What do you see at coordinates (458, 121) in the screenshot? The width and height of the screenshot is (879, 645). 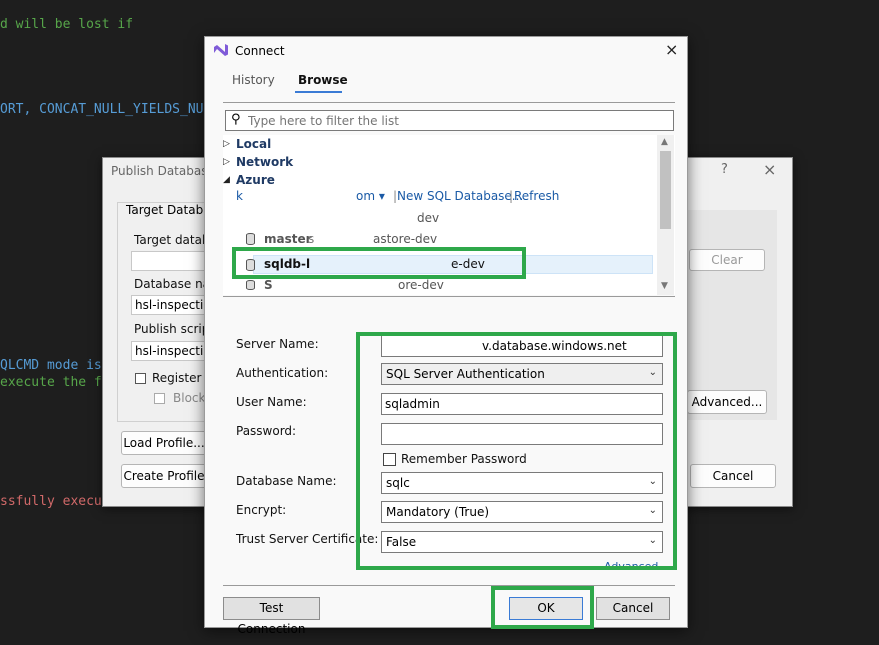 I see `filter-input` at bounding box center [458, 121].